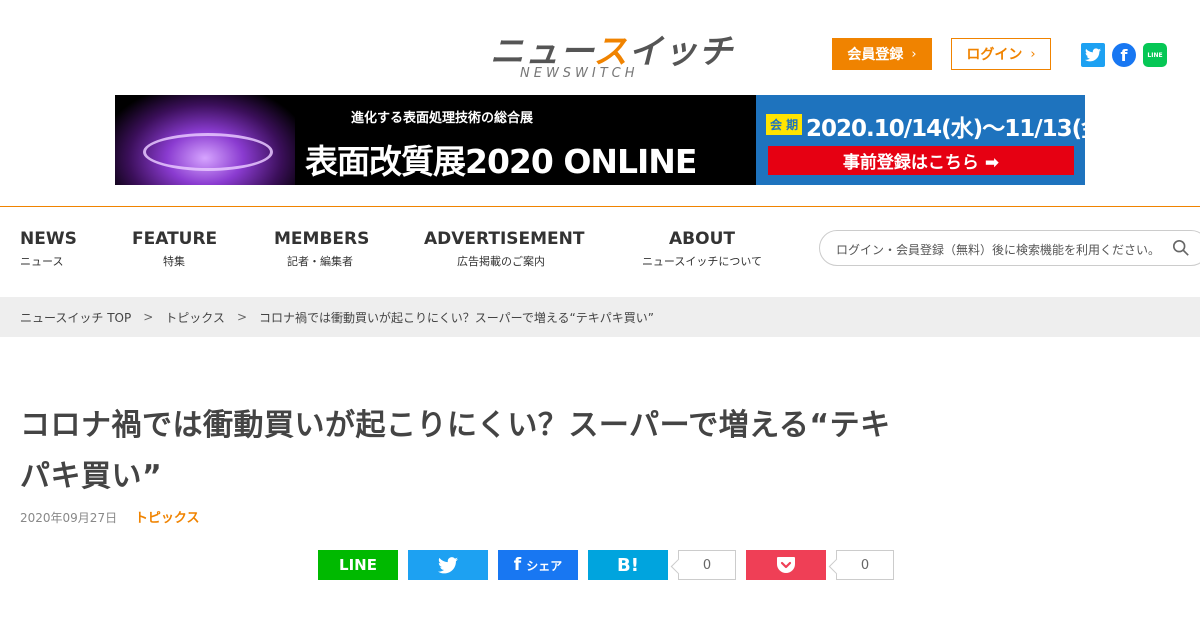  I want to click on pocket-icon, so click(786, 565).